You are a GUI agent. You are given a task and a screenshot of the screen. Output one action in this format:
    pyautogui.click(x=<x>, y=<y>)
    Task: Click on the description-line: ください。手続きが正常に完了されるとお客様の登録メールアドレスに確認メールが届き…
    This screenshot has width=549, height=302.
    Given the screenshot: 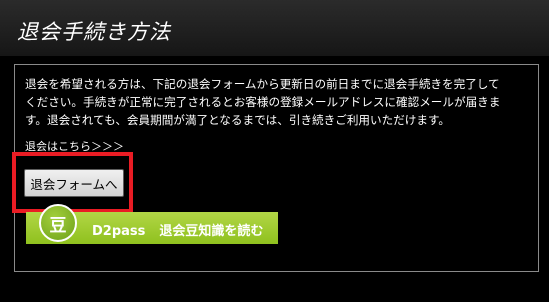 What is the action you would take?
    pyautogui.click(x=263, y=102)
    